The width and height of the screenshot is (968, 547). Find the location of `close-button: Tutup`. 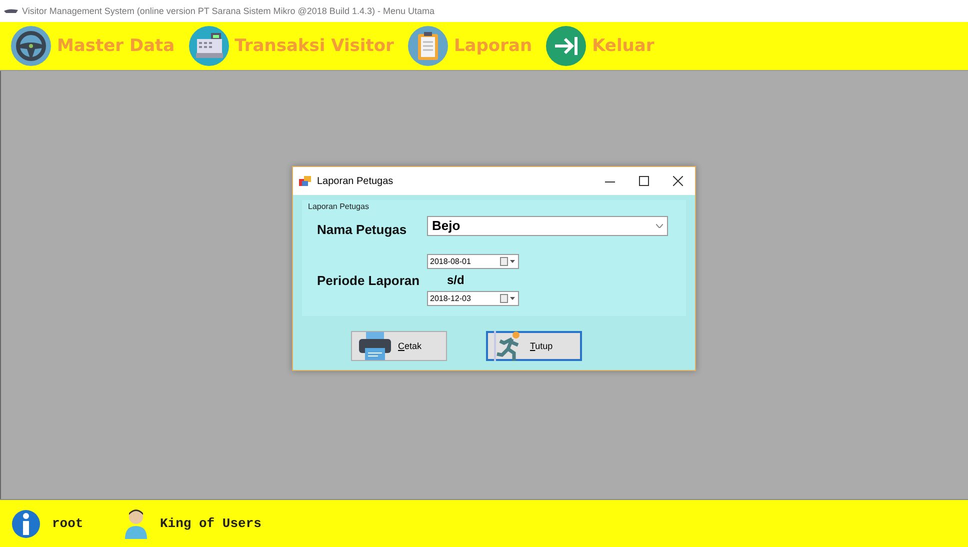

close-button: Tutup is located at coordinates (534, 346).